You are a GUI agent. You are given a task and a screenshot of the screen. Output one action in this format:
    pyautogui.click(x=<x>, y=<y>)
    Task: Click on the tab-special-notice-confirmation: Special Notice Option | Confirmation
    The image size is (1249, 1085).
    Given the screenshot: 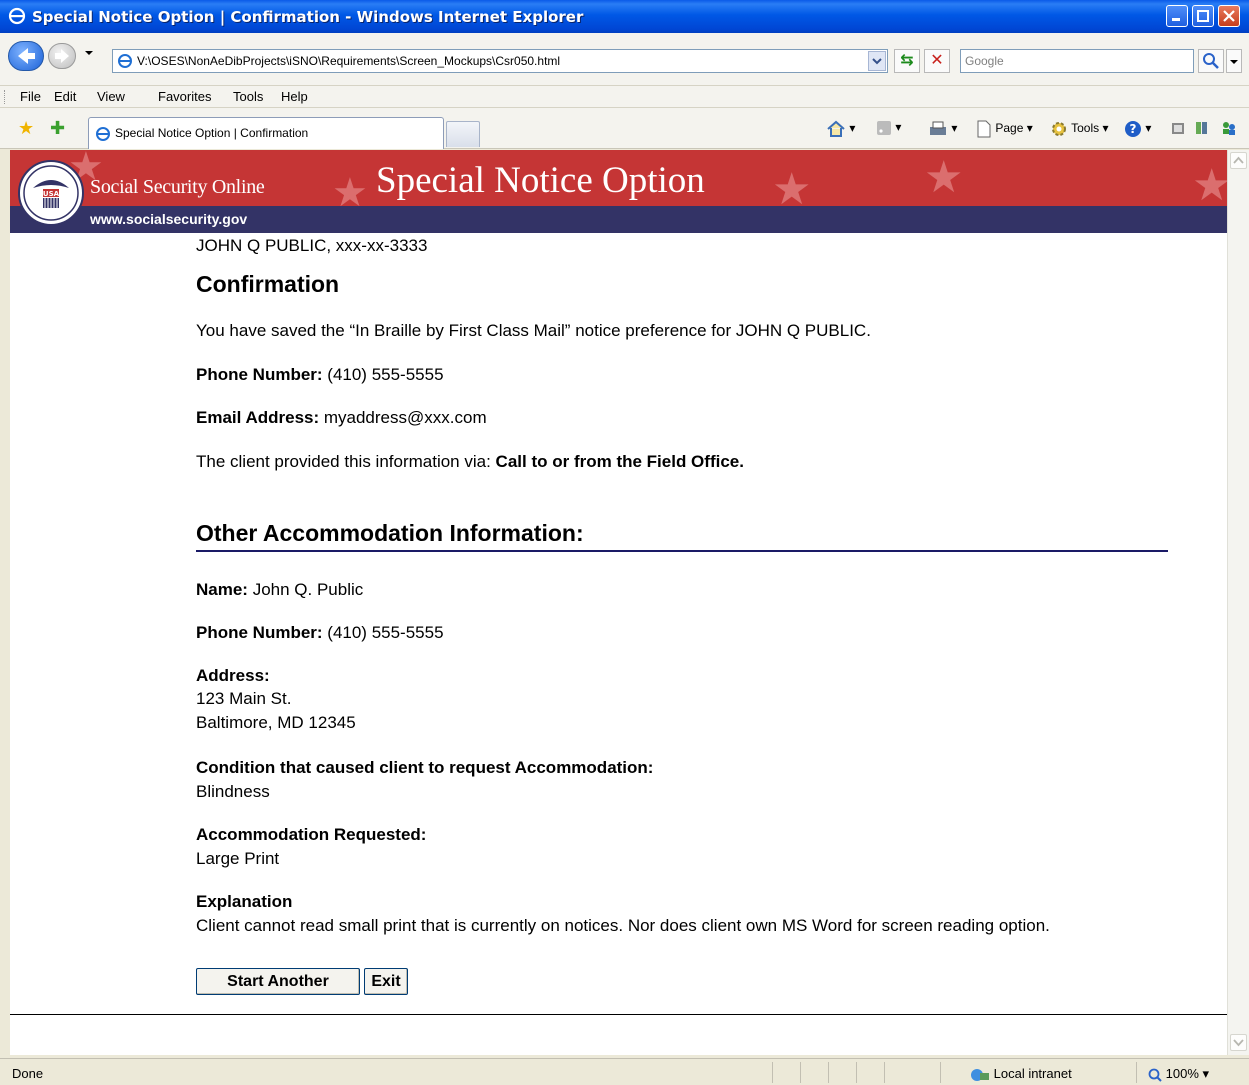 What is the action you would take?
    pyautogui.click(x=266, y=133)
    